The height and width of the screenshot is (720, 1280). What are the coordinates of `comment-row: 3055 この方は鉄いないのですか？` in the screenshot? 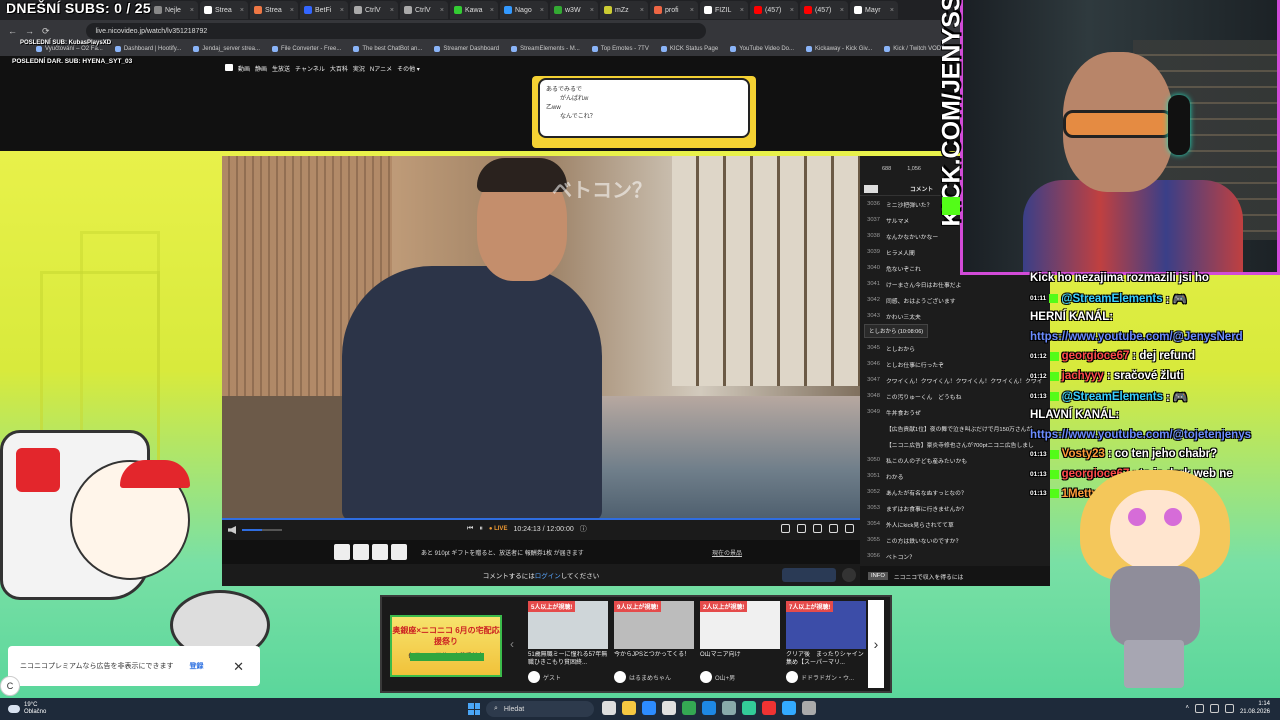 It's located at (955, 540).